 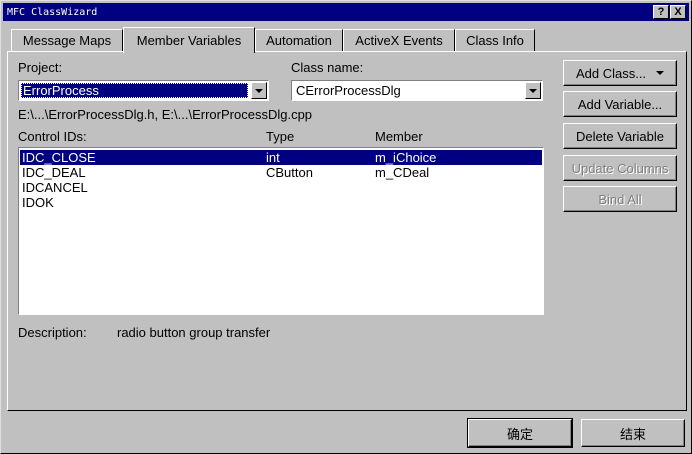 I want to click on tab-class-info: Class Info, so click(x=495, y=40).